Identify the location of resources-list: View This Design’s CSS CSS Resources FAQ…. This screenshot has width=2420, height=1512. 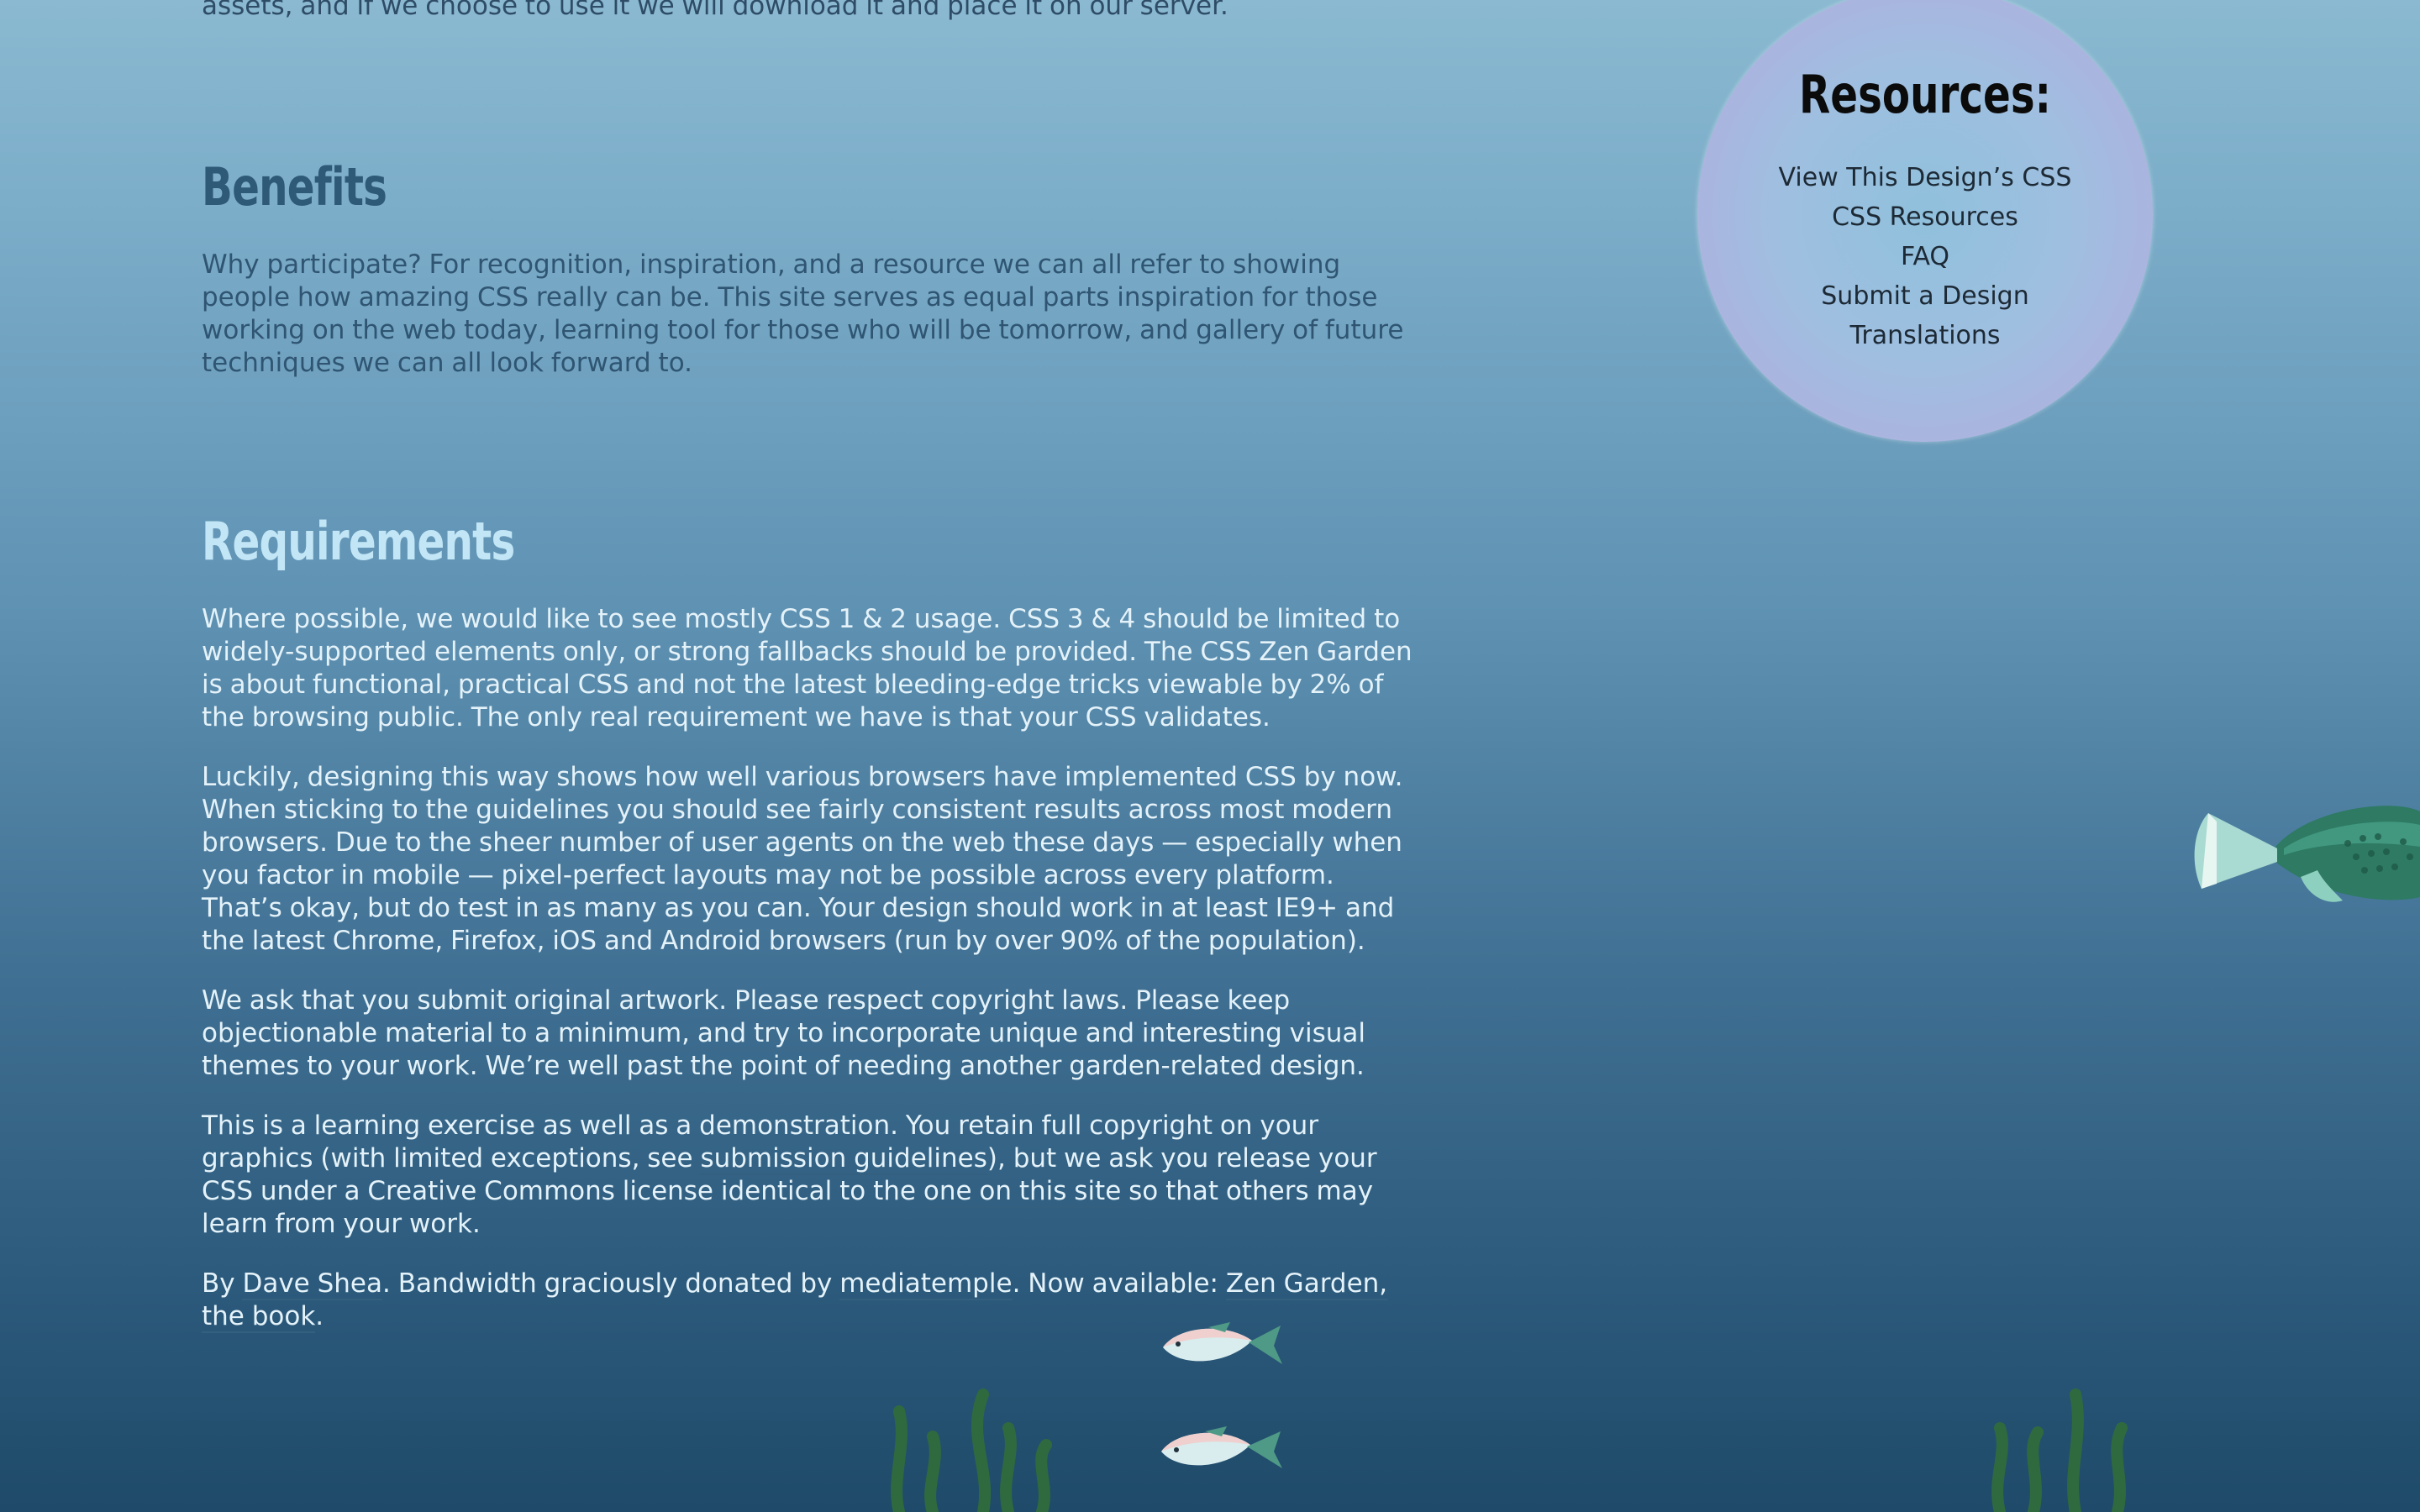
(1925, 256).